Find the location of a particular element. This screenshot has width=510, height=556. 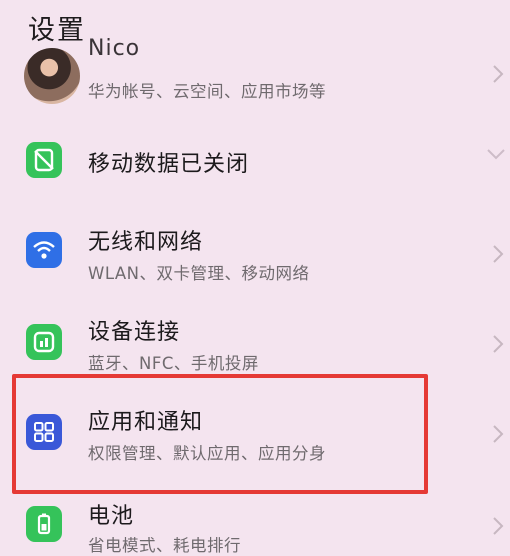

wifi-icon is located at coordinates (44, 250).